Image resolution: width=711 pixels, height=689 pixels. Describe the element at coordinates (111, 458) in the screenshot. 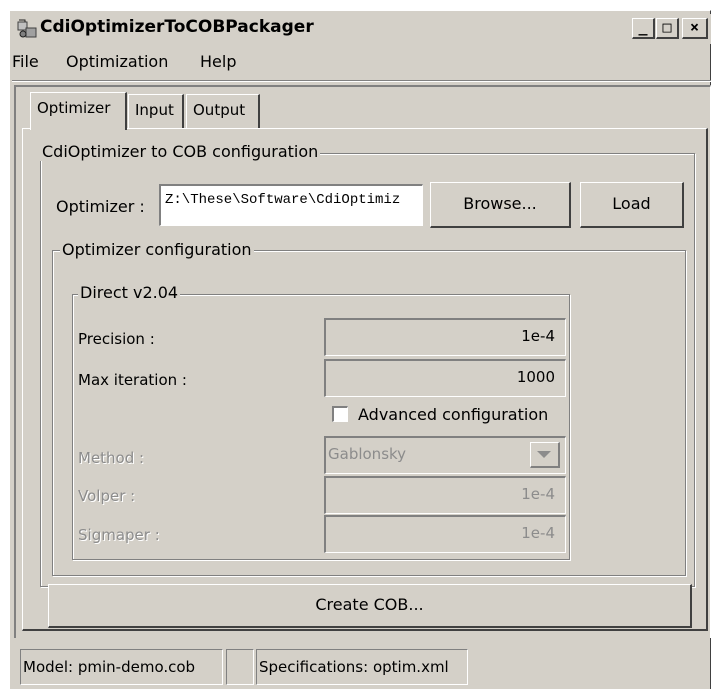

I see `method-label: Method :` at that location.